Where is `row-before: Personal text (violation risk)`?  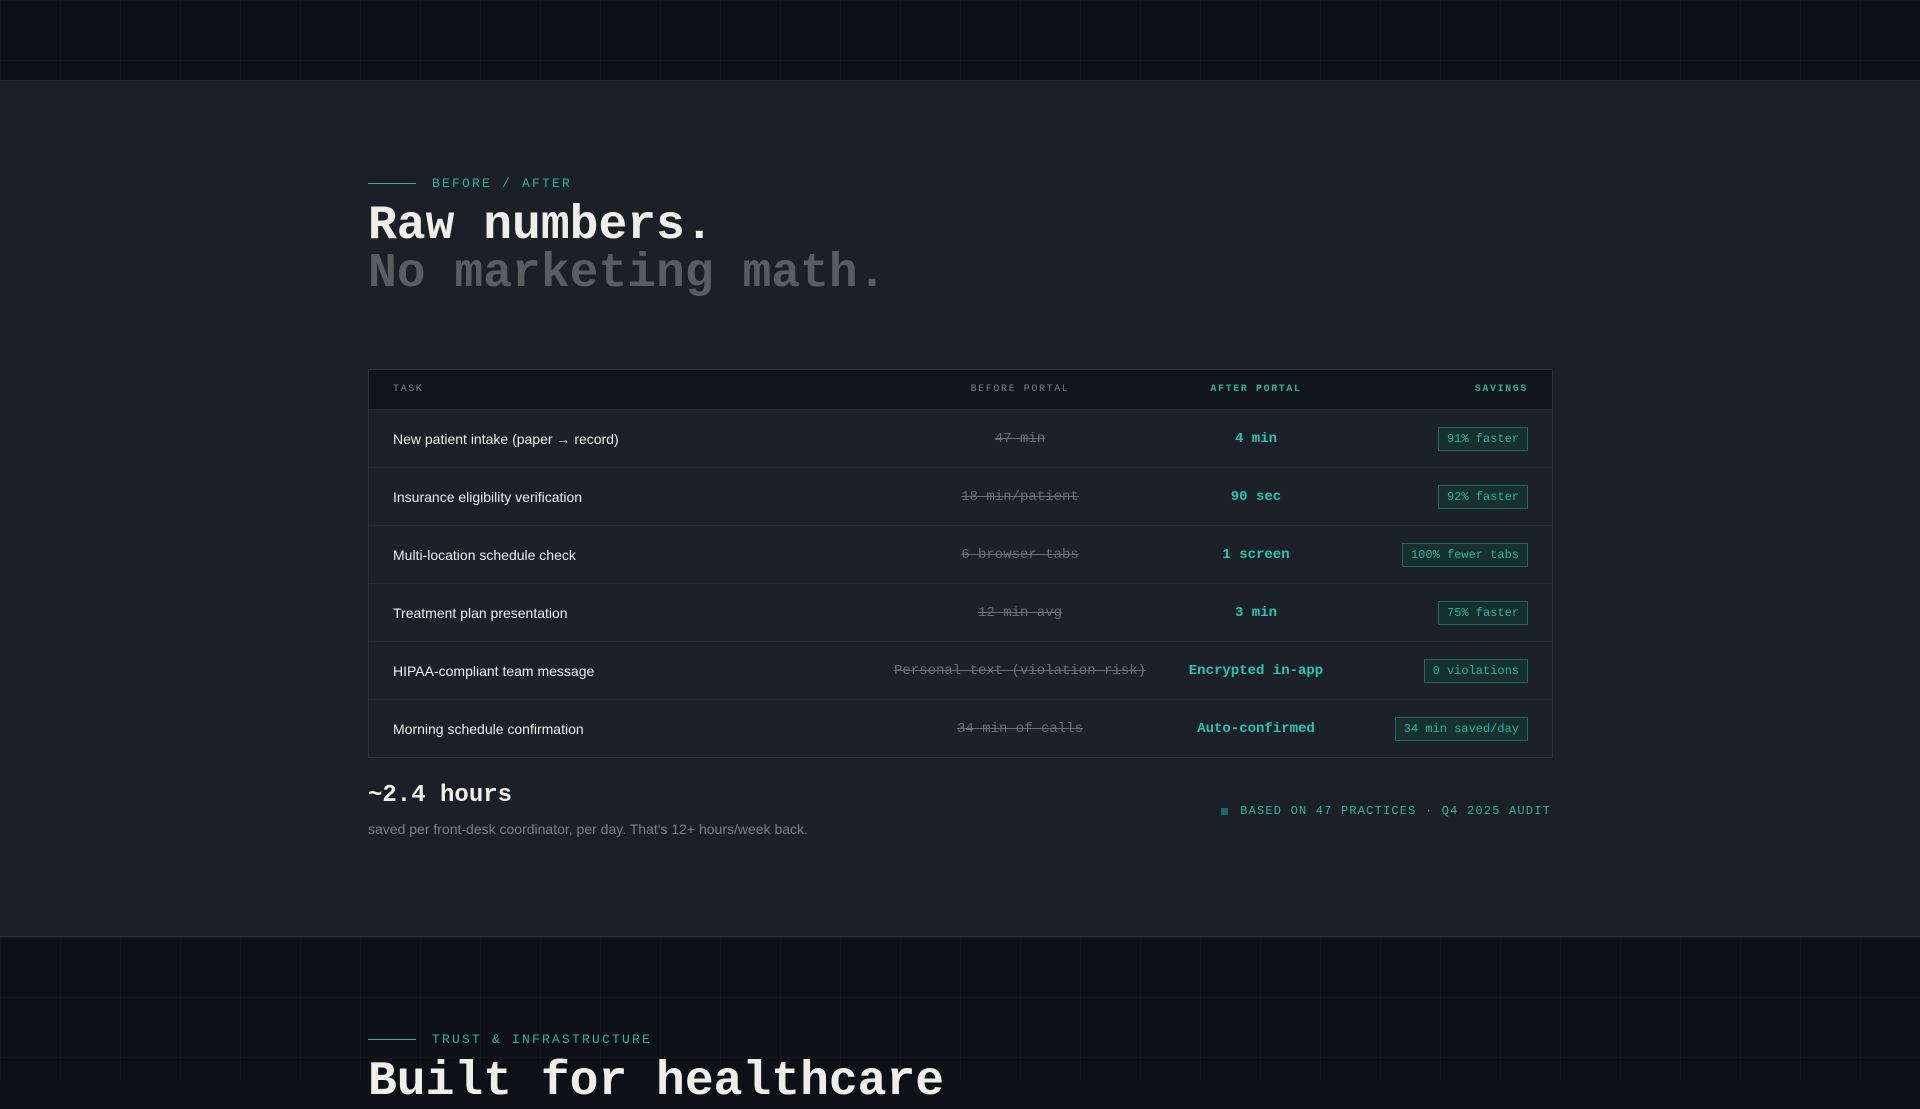
row-before: Personal text (violation risk) is located at coordinates (1020, 670).